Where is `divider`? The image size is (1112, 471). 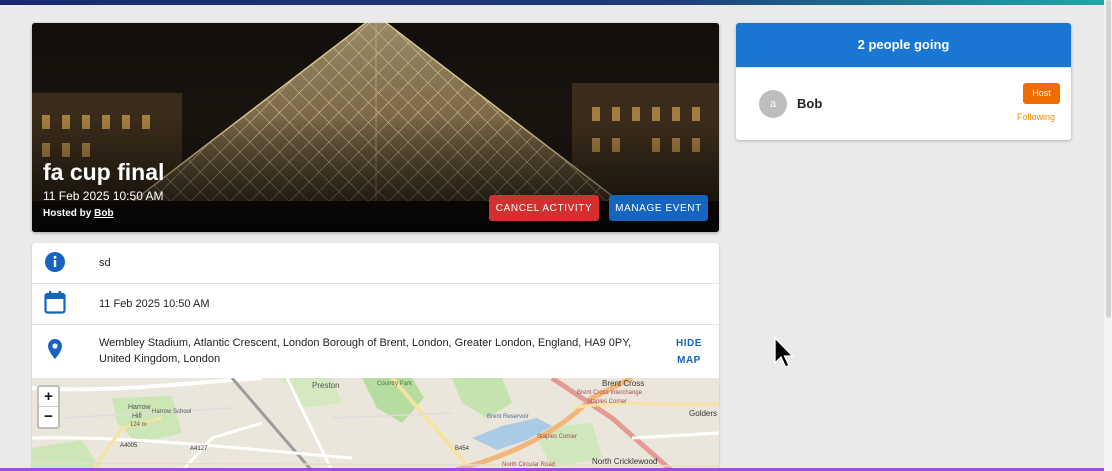
divider is located at coordinates (903, 67).